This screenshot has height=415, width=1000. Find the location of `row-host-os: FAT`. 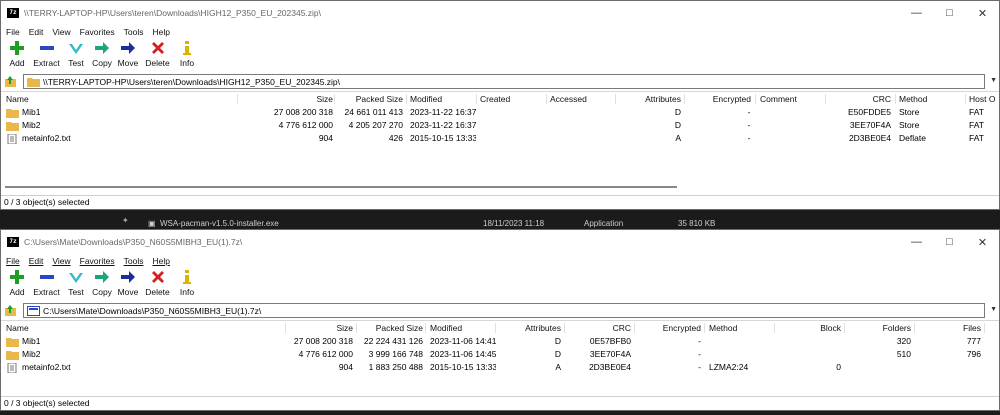

row-host-os: FAT is located at coordinates (976, 112).